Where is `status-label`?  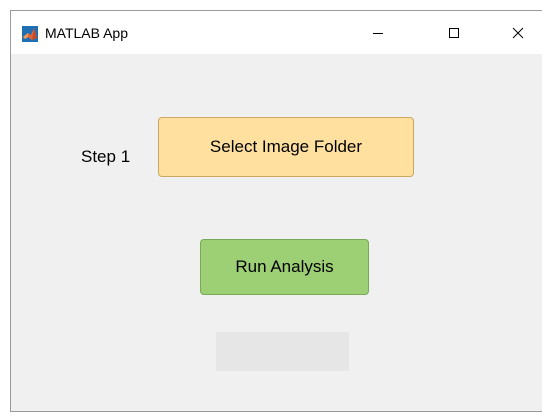 status-label is located at coordinates (282, 351).